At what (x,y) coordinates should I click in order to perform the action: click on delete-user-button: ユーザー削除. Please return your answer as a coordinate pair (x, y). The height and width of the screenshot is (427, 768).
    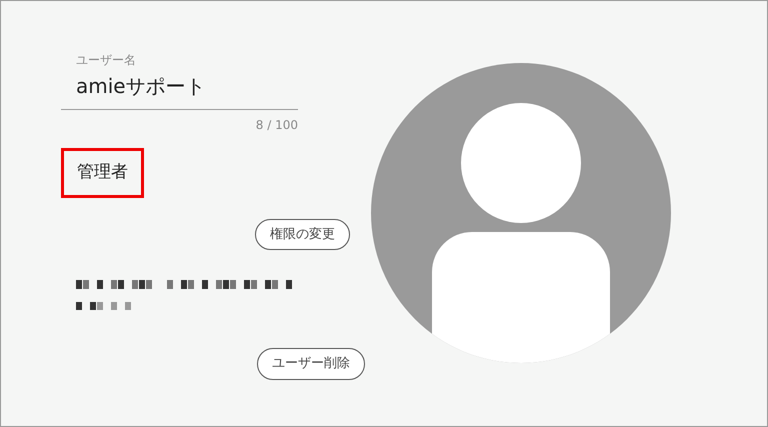
    Looking at the image, I should click on (311, 364).